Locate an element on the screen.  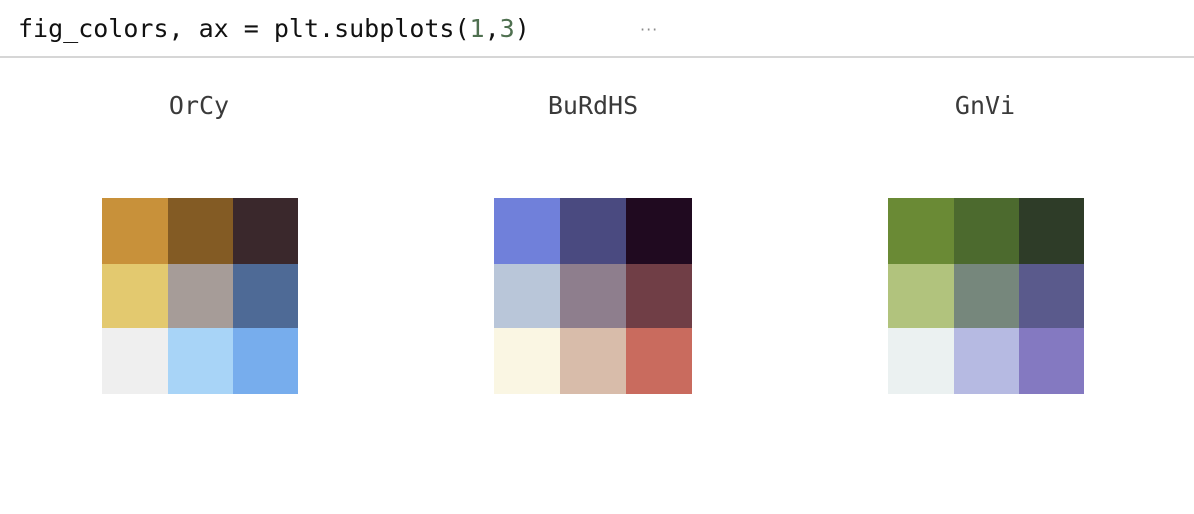
color-grid-burdhs is located at coordinates (593, 296).